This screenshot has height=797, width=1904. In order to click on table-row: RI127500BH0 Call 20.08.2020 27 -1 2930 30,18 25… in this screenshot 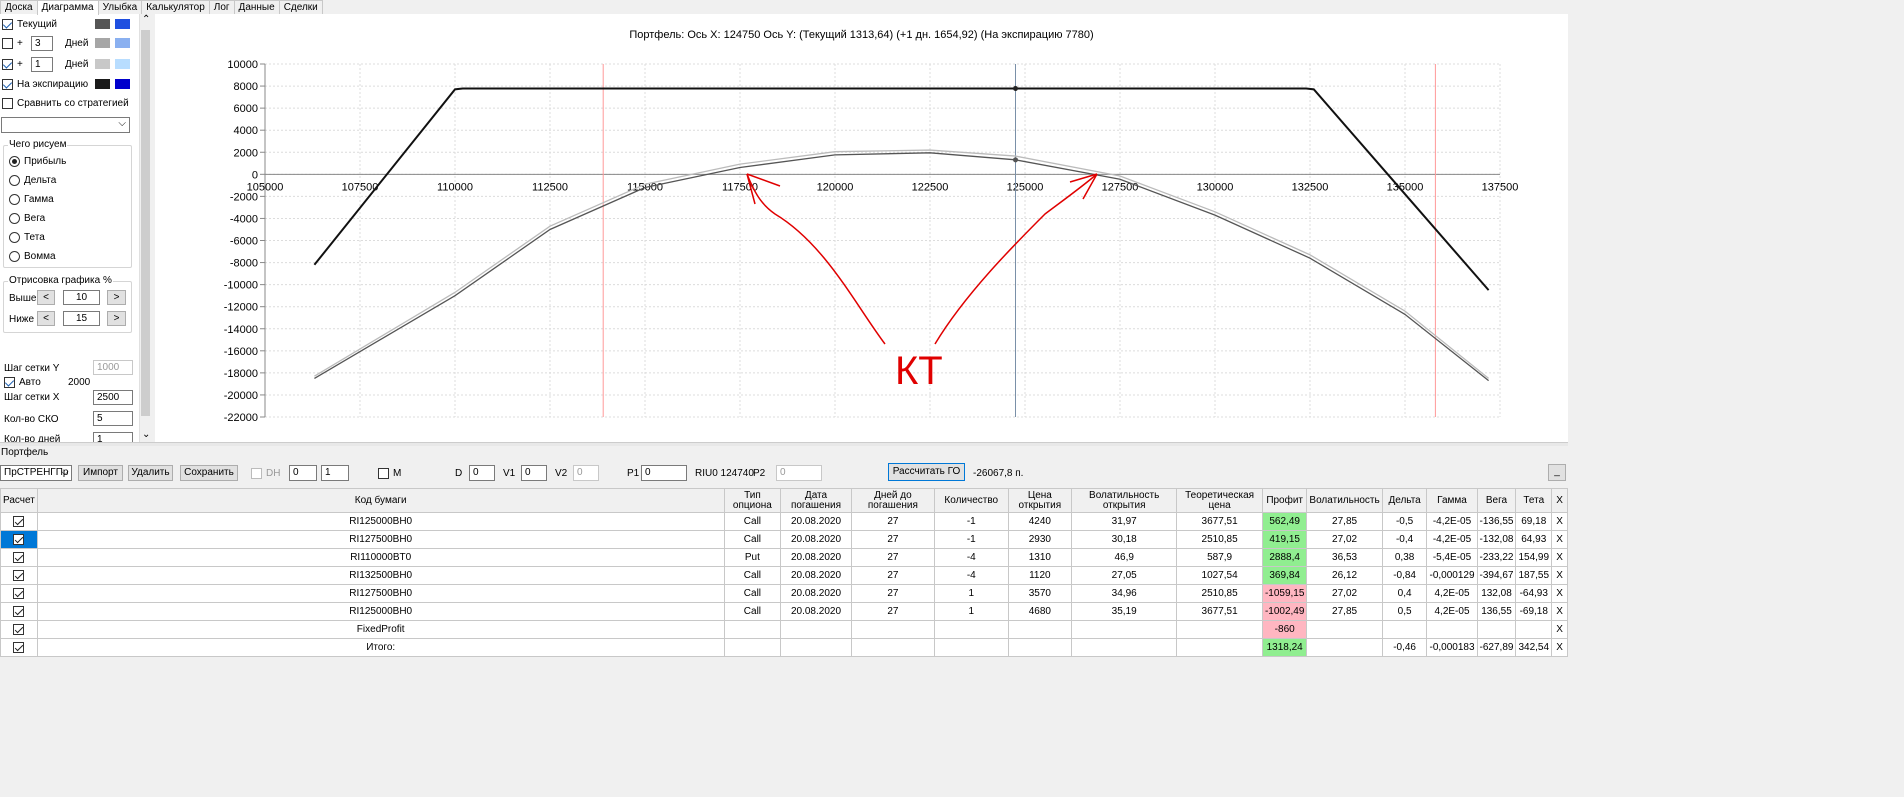, I will do `click(784, 539)`.